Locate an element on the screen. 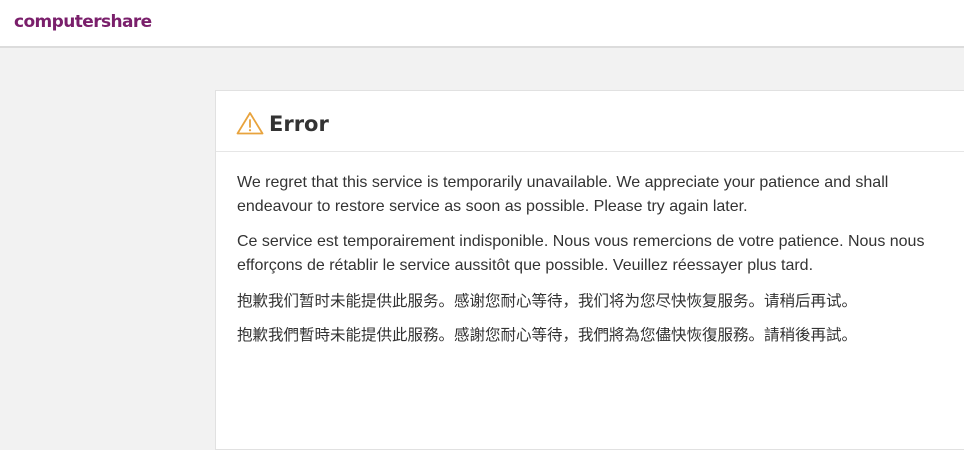 This screenshot has width=964, height=450. logo-text: computershare is located at coordinates (83, 22).